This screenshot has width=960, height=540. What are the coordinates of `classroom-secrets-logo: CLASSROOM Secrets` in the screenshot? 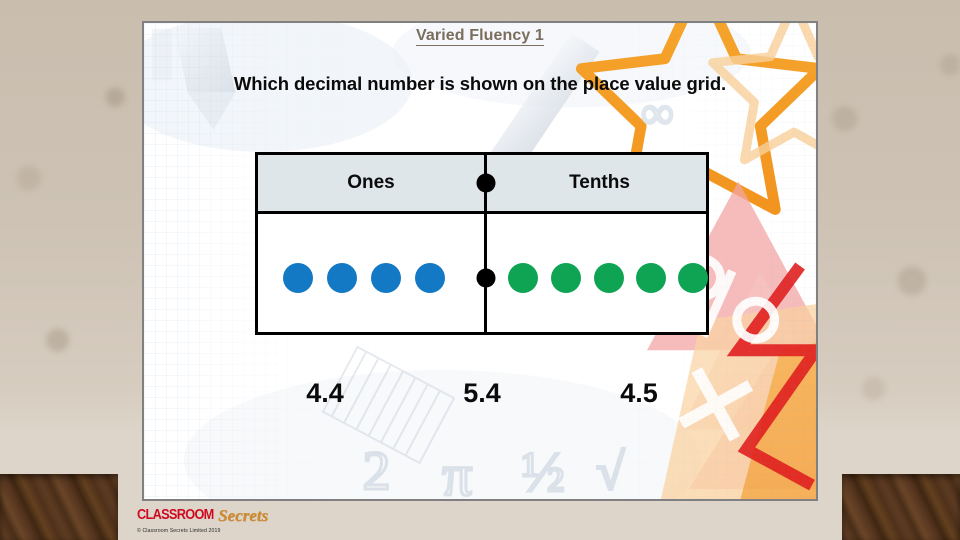 It's located at (247, 515).